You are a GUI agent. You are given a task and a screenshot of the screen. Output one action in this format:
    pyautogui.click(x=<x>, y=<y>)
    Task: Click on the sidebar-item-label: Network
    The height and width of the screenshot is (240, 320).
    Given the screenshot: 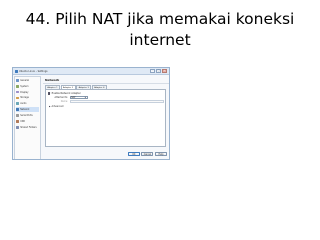 What is the action you would take?
    pyautogui.click(x=25, y=110)
    